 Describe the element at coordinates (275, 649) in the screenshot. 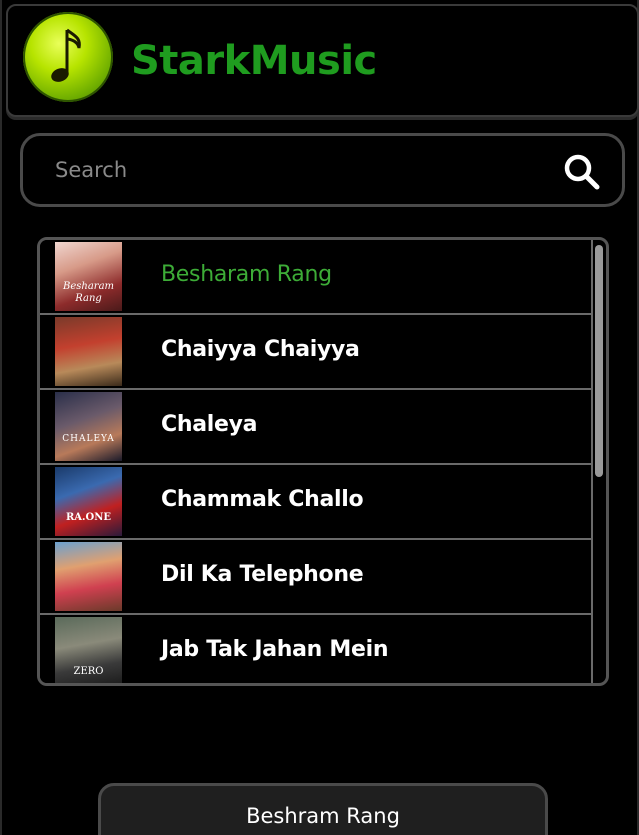

I see `song-title: Jab Tak Jahan Mein` at that location.